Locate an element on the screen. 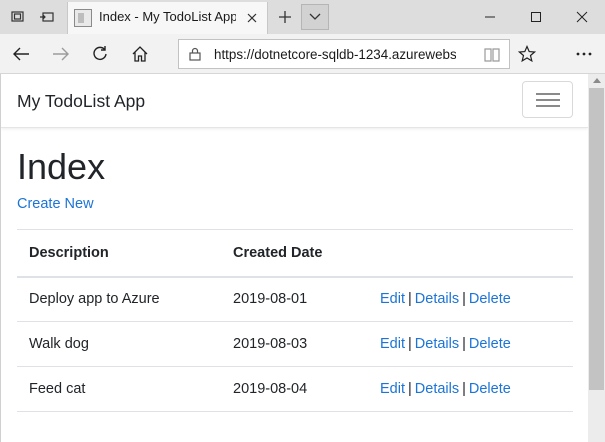 This screenshot has width=605, height=442. forward-icon is located at coordinates (61, 54).